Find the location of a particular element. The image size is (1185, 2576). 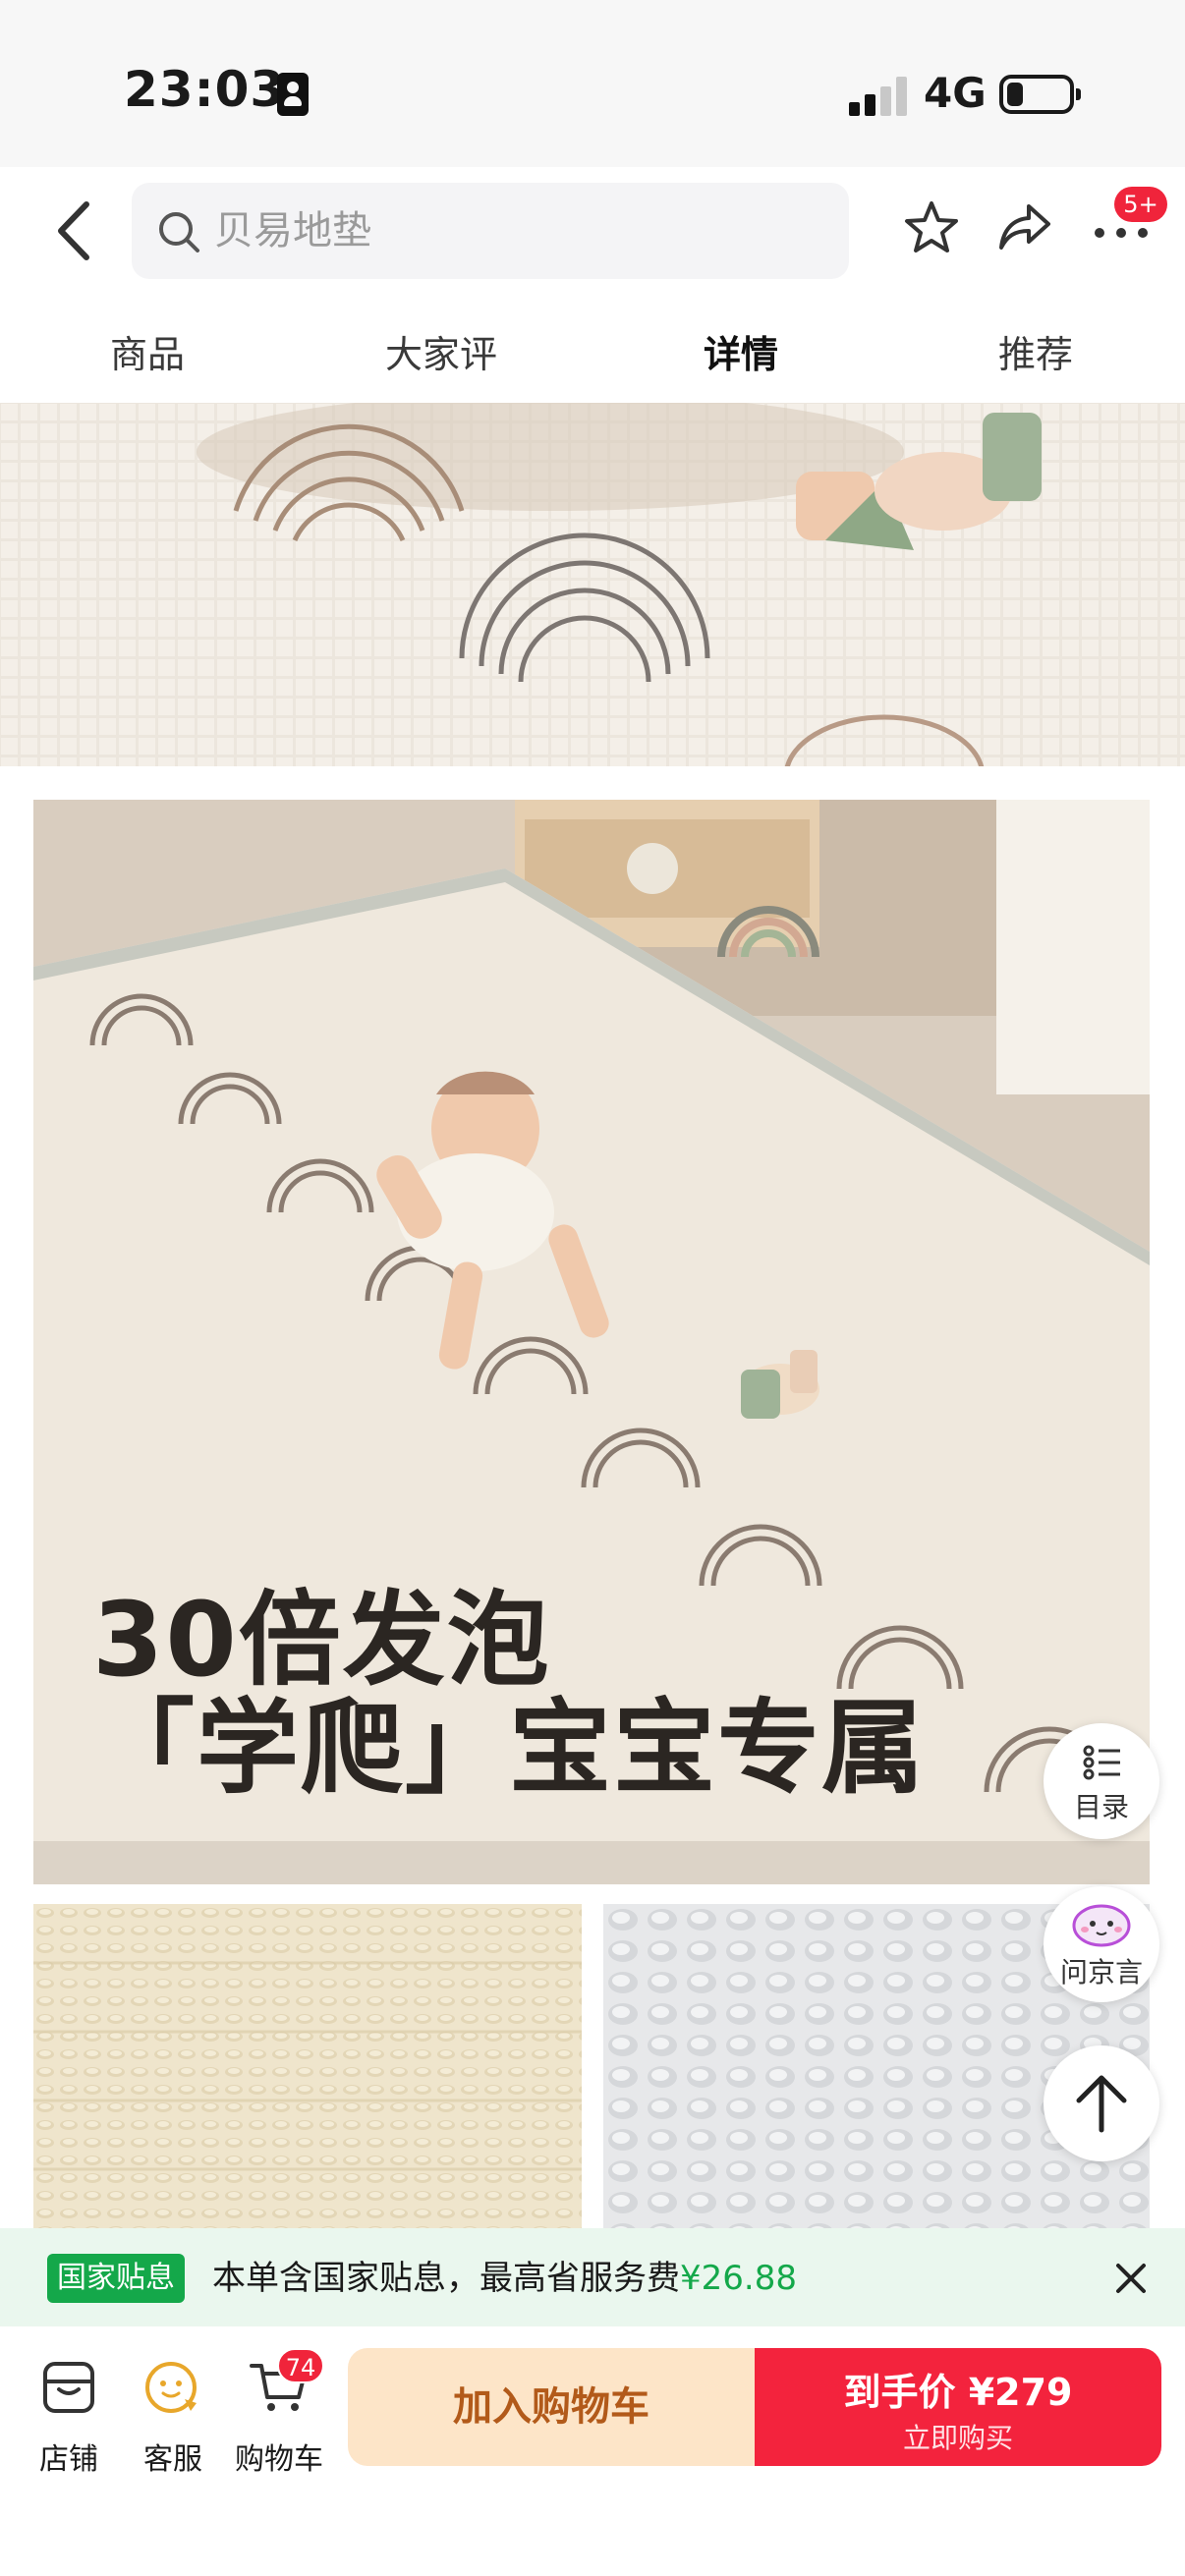

buy-now-label: 立即购买 is located at coordinates (958, 2438).